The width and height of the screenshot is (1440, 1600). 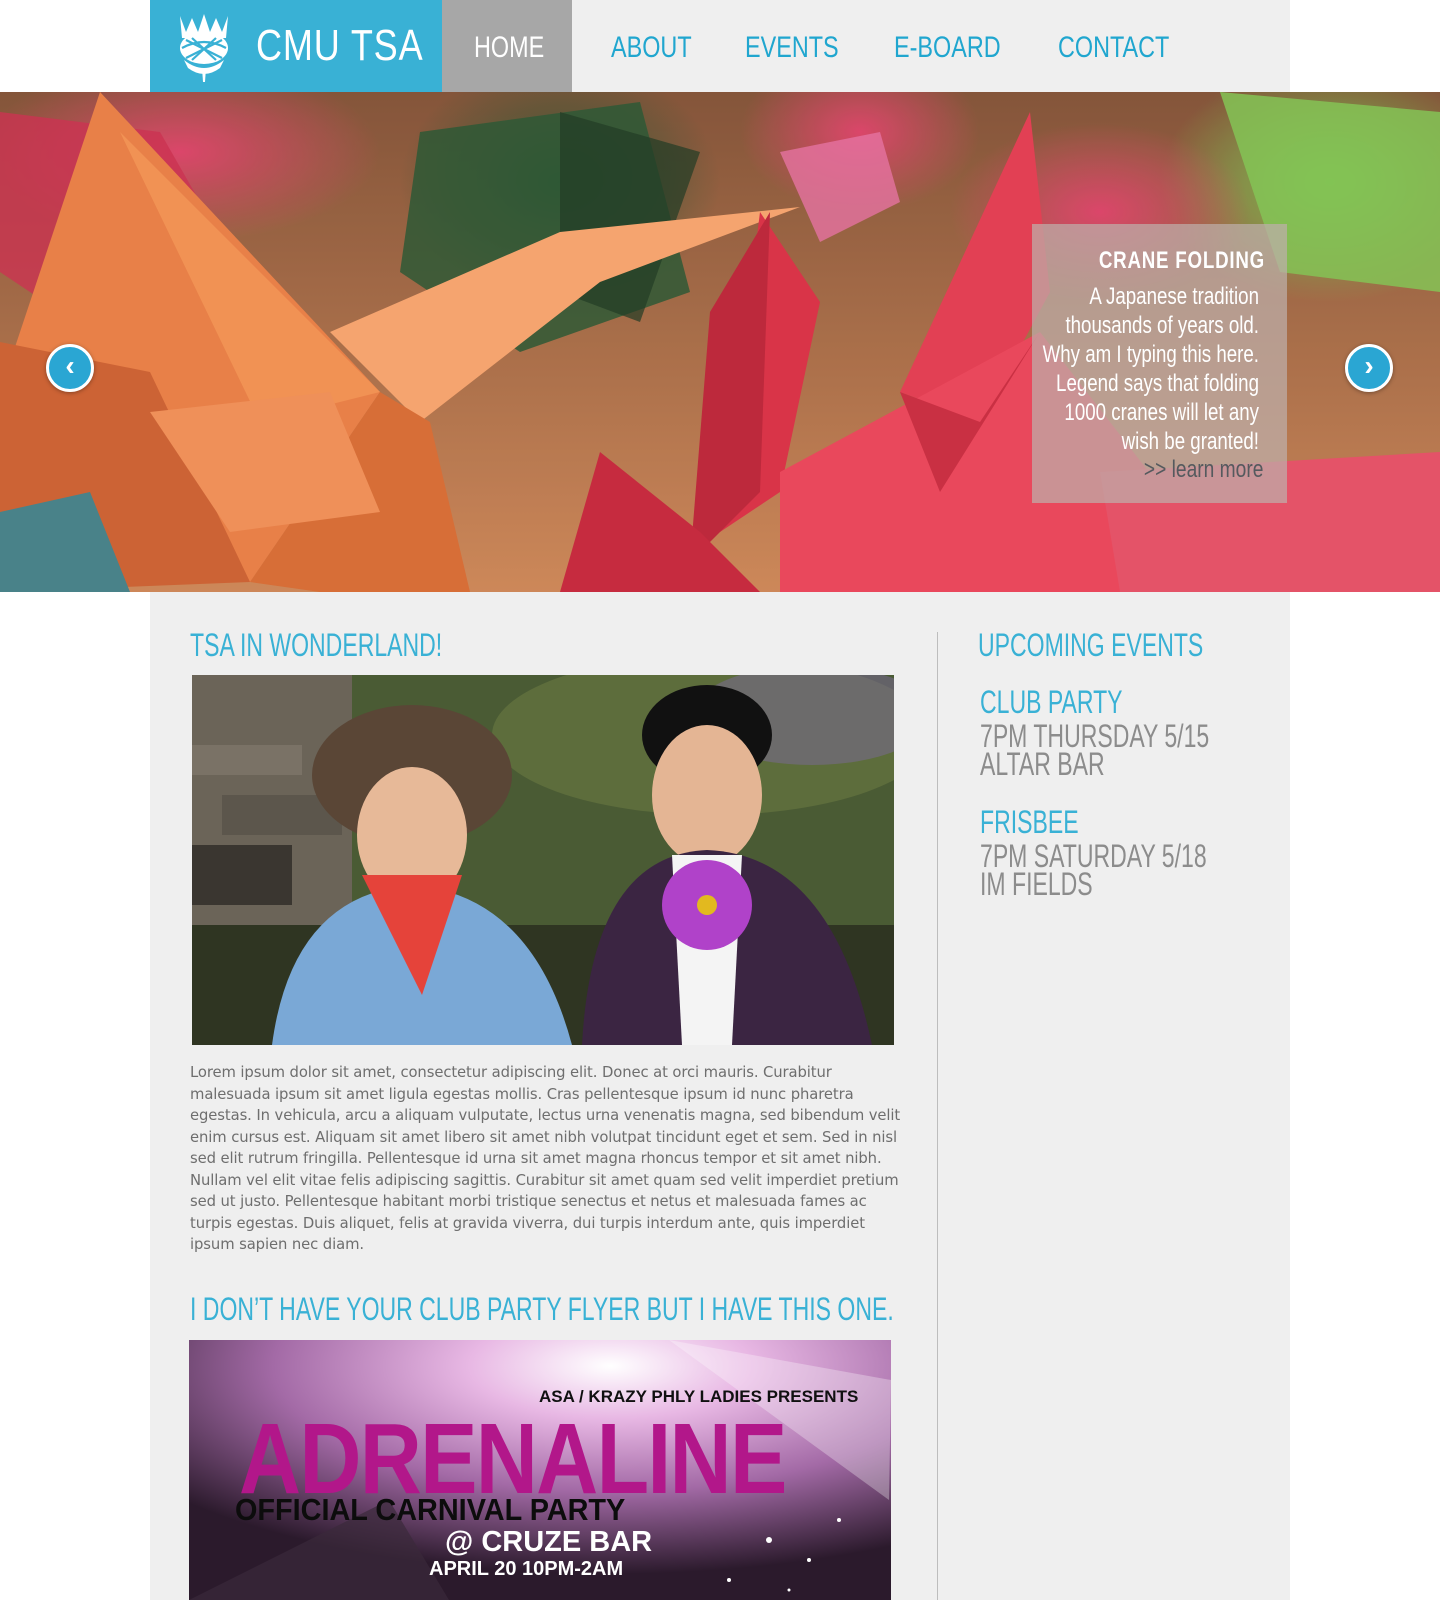 What do you see at coordinates (204, 48) in the screenshot?
I see `thistle-logo-icon` at bounding box center [204, 48].